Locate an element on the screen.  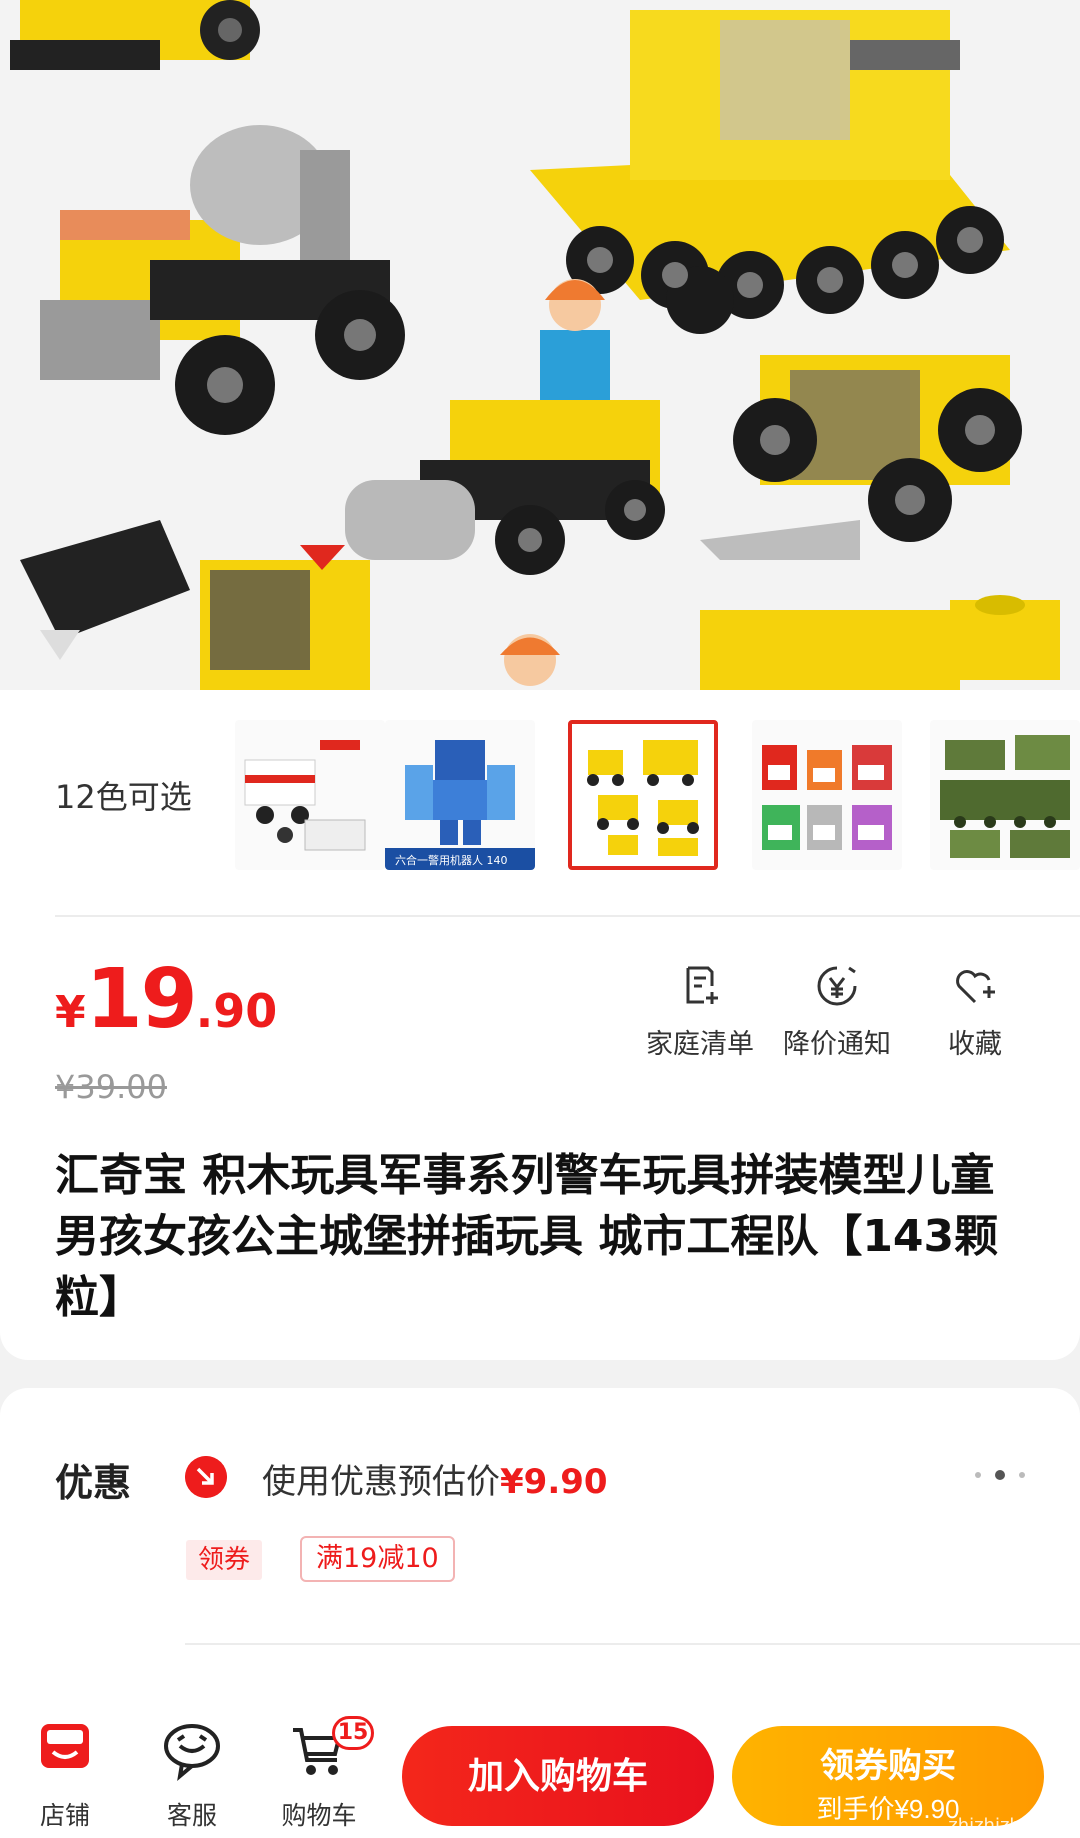
favorite-button: 收藏 is located at coordinates (975, 1011).